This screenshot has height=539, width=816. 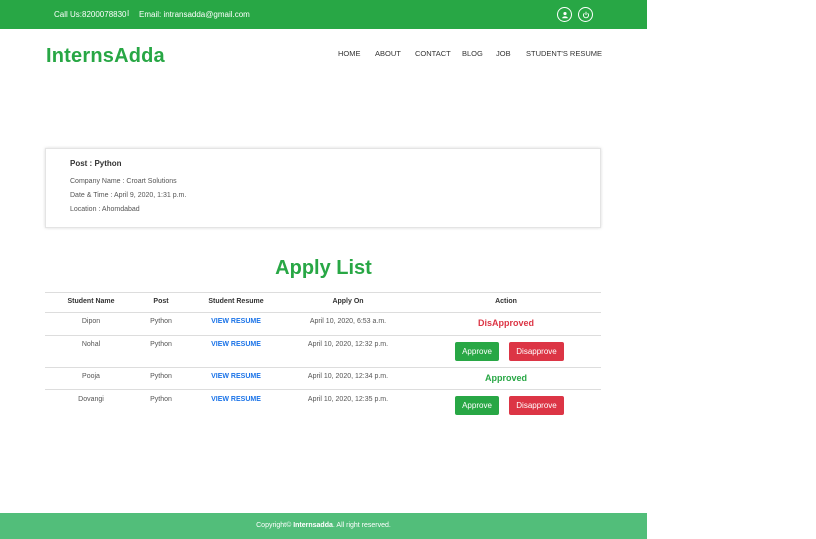 I want to click on header-student-resume: Student Resume, so click(x=236, y=301).